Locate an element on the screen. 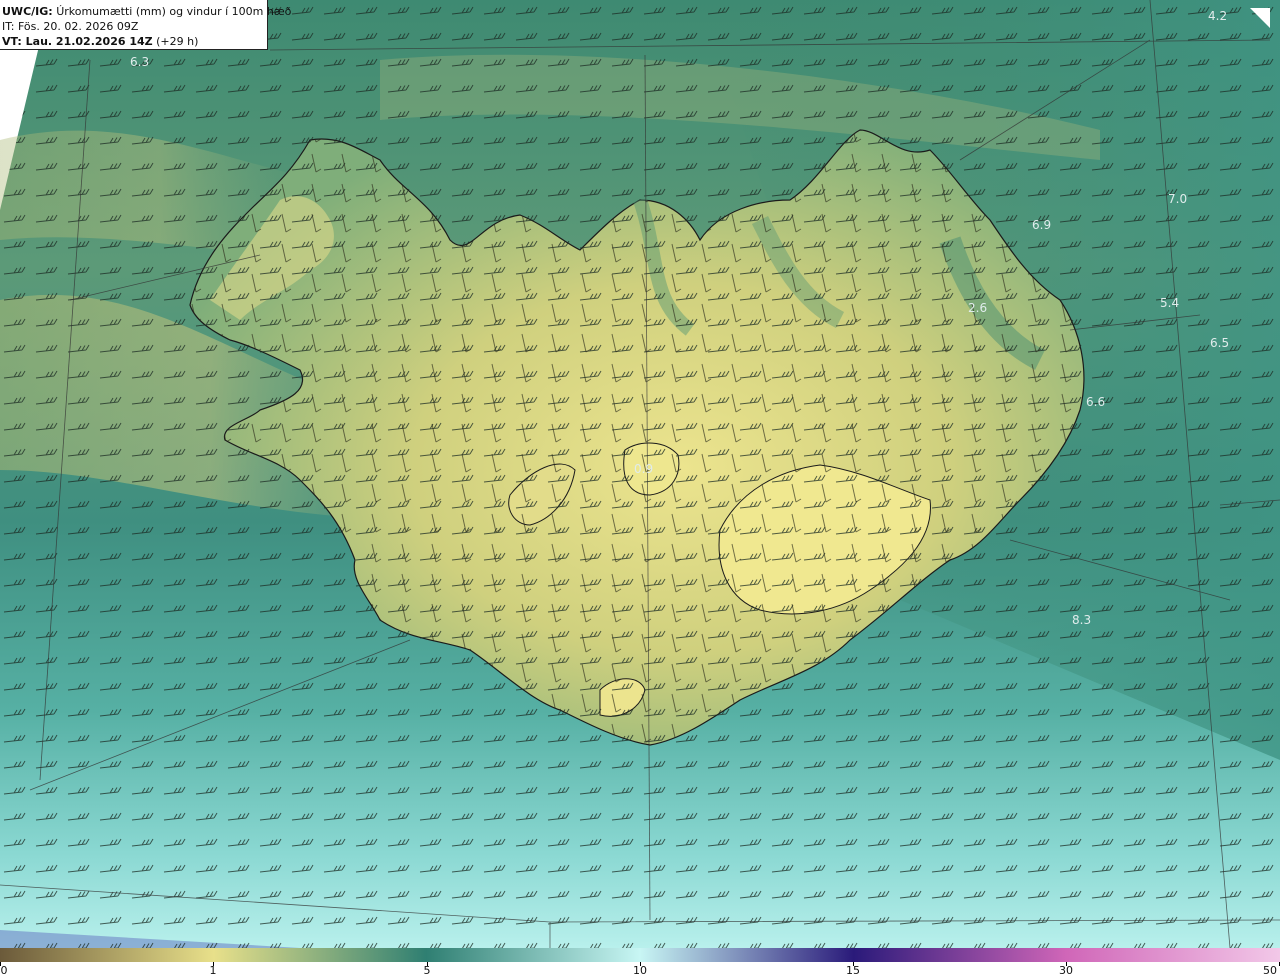 Image resolution: width=1280 pixels, height=978 pixels. value-label: 2.6 is located at coordinates (977, 308).